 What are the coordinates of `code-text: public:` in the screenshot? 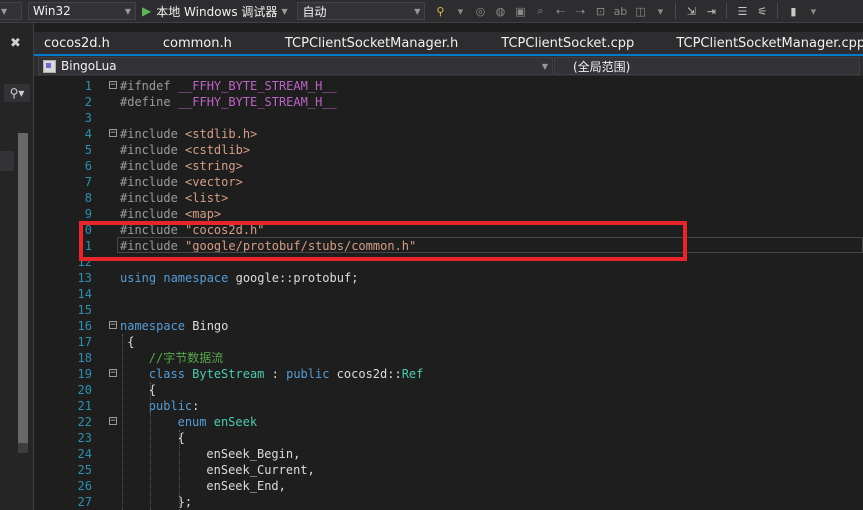 It's located at (174, 406).